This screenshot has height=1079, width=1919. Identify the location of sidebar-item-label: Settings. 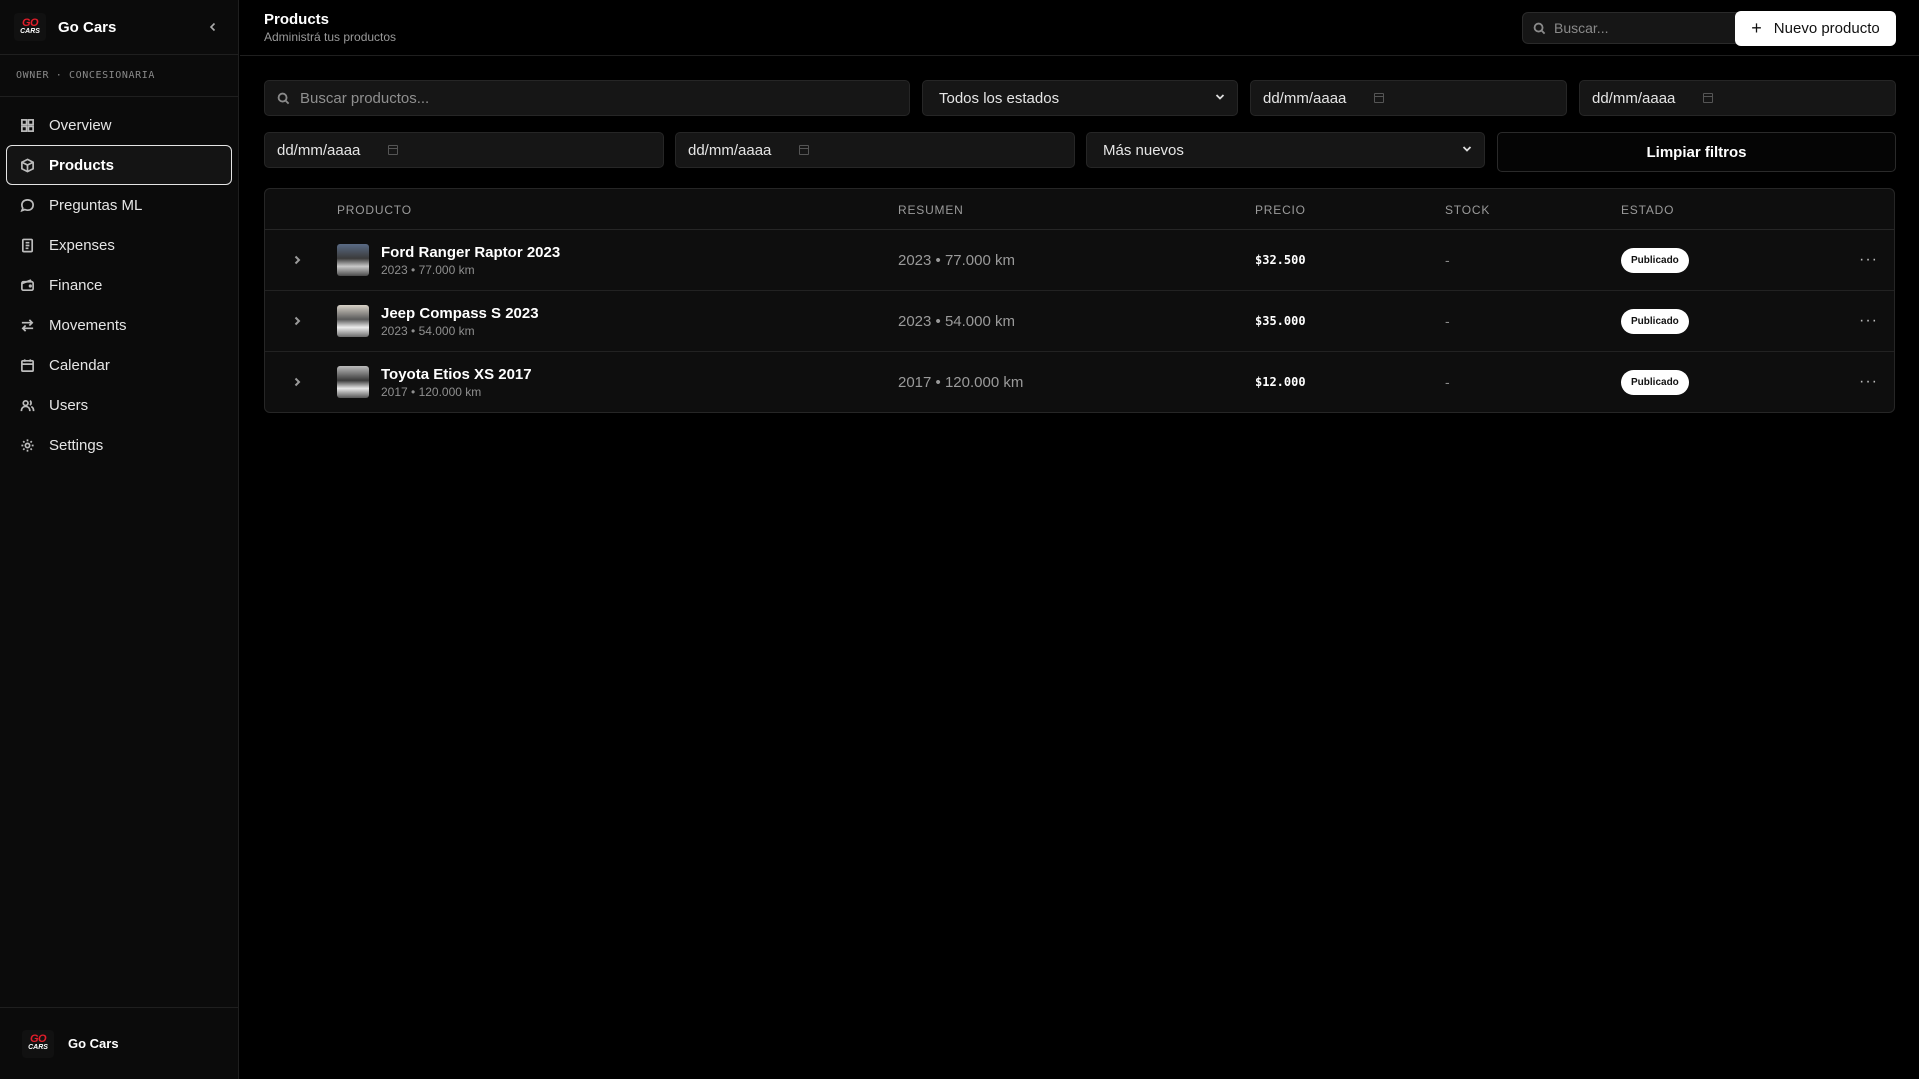
(76, 445).